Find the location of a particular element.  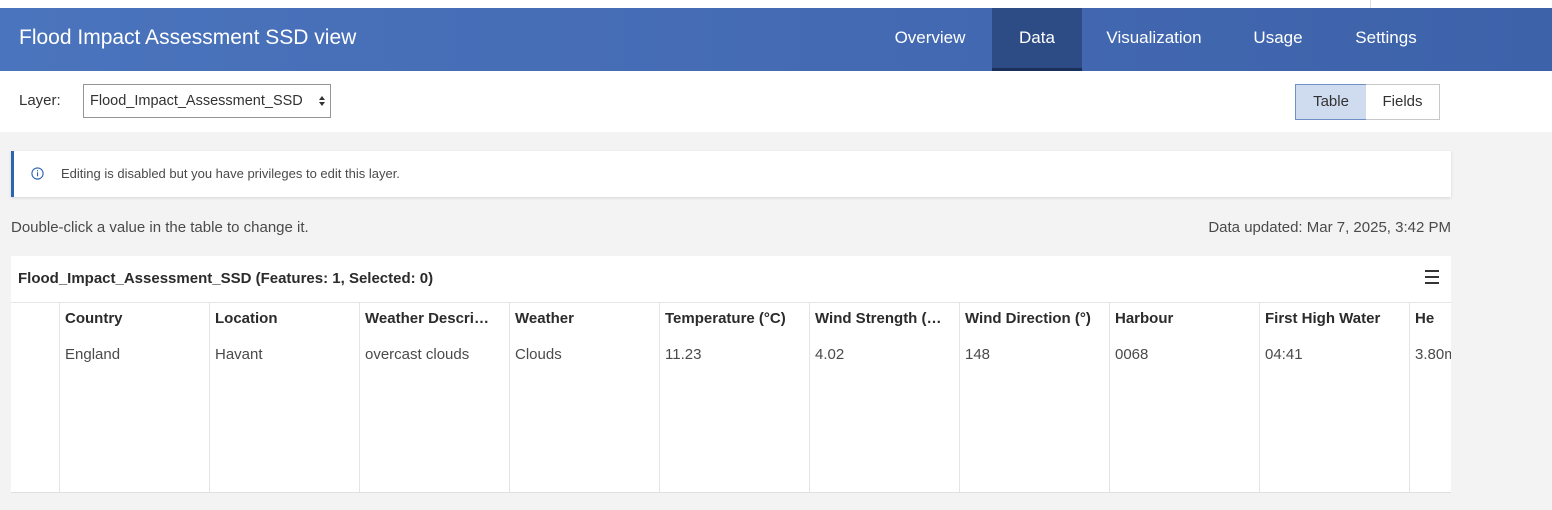

column-header: Harbour is located at coordinates (1185, 318).